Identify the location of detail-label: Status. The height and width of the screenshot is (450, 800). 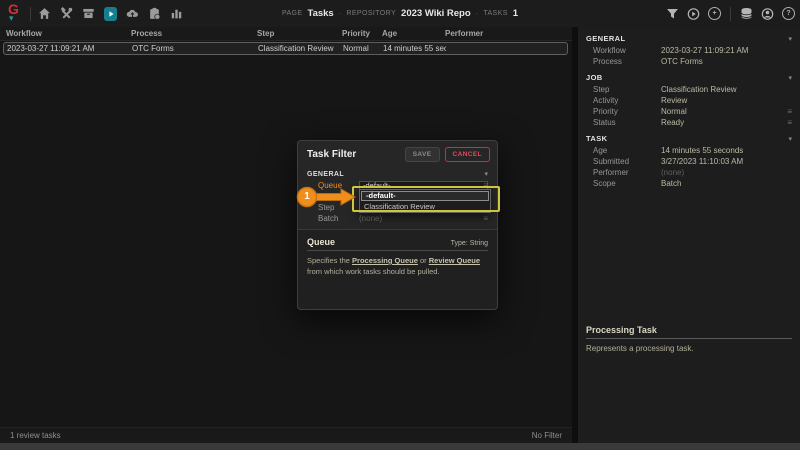
(604, 122).